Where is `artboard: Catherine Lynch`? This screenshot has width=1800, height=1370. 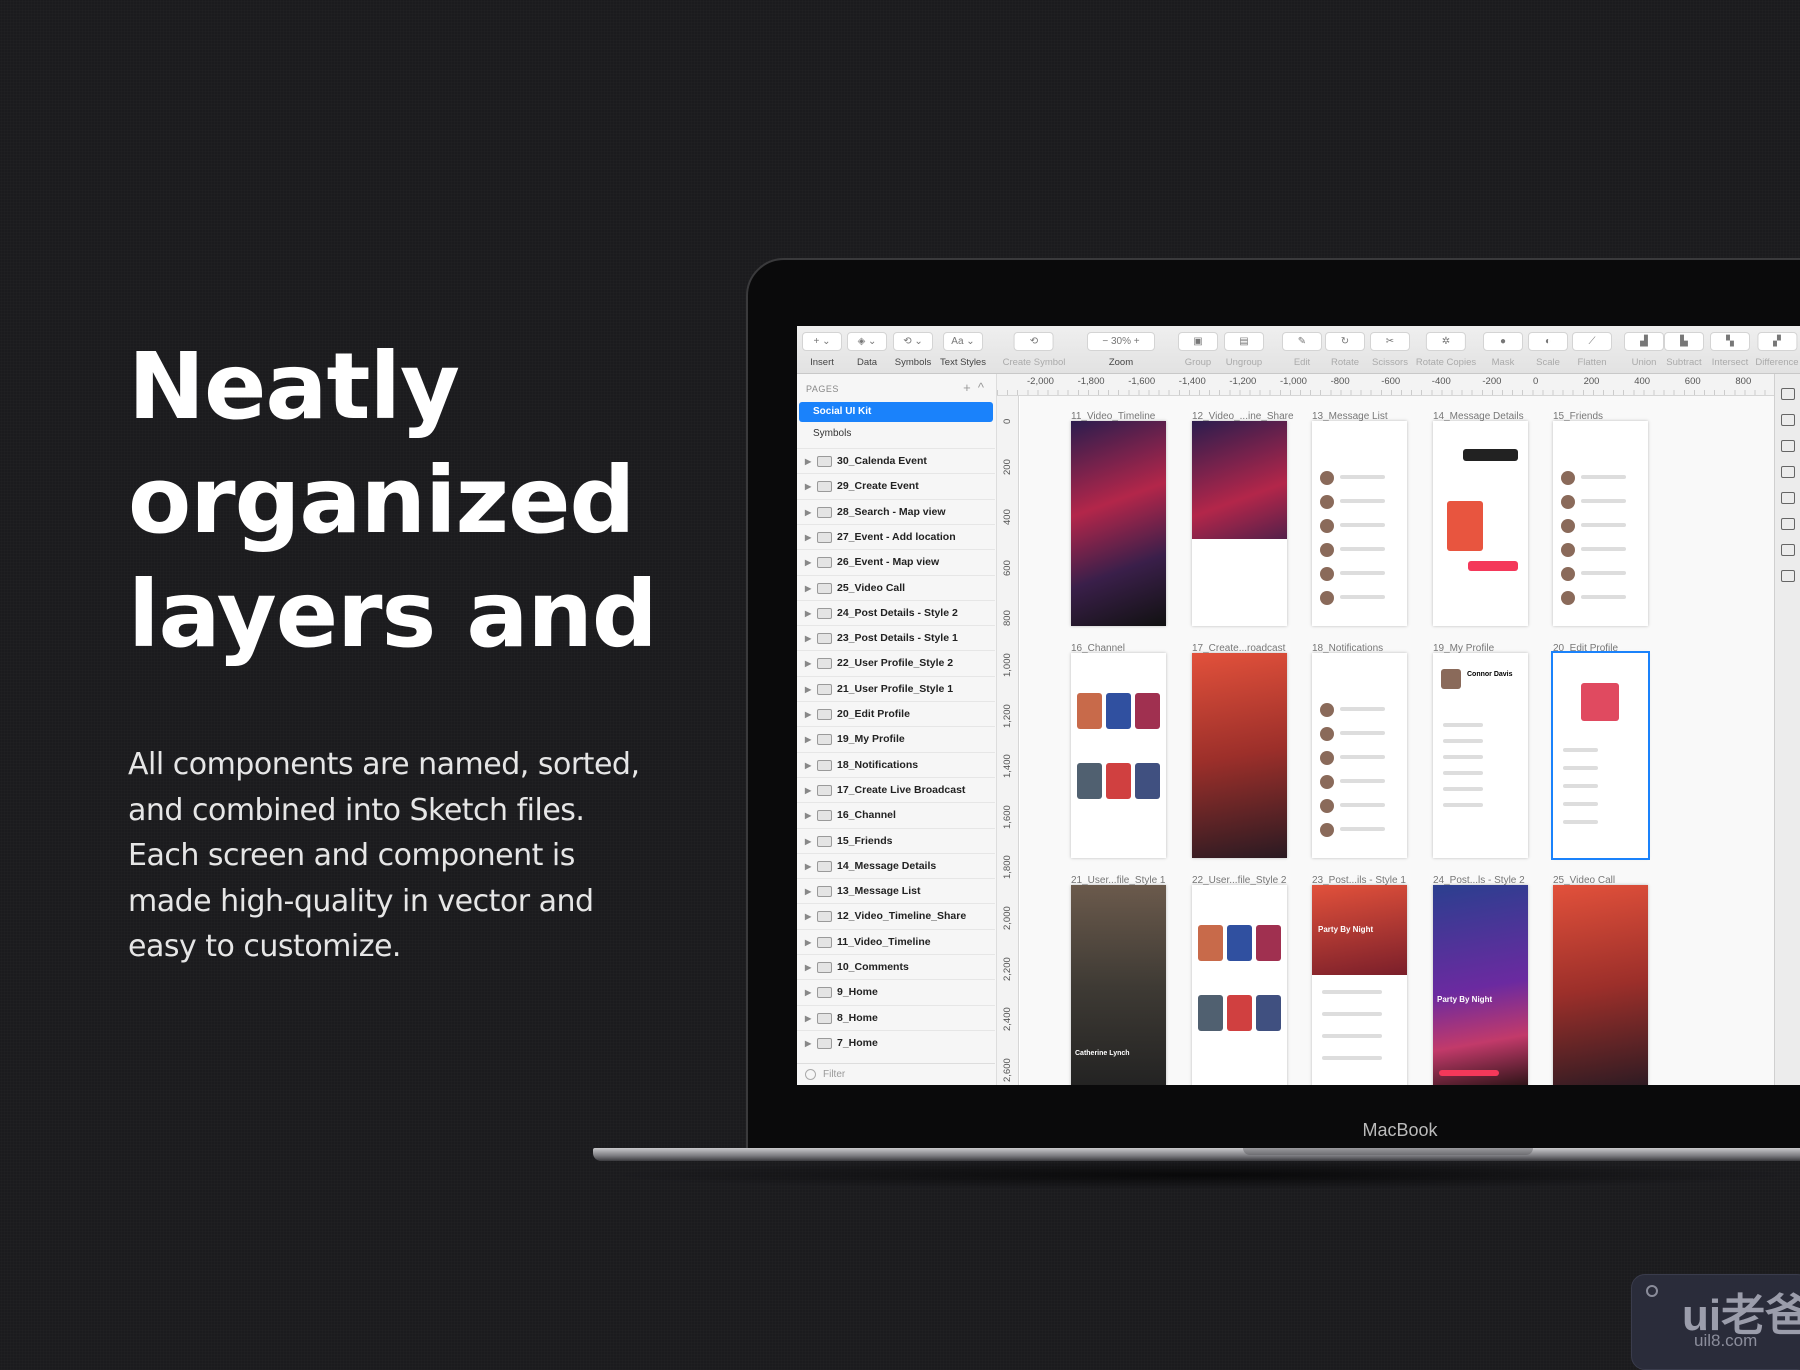 artboard: Catherine Lynch is located at coordinates (1118, 985).